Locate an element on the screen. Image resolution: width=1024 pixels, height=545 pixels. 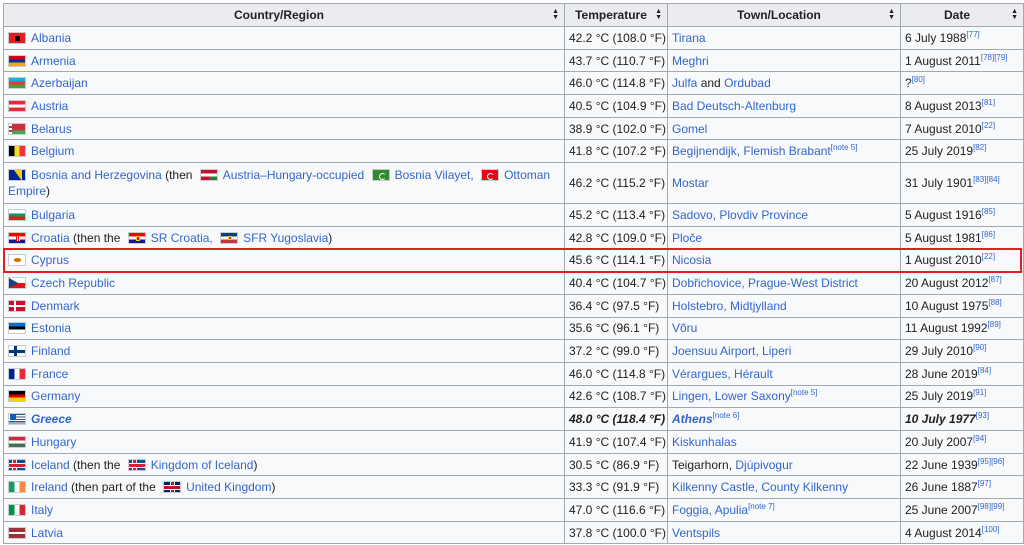
citation-reference: [98][99] is located at coordinates (991, 506).